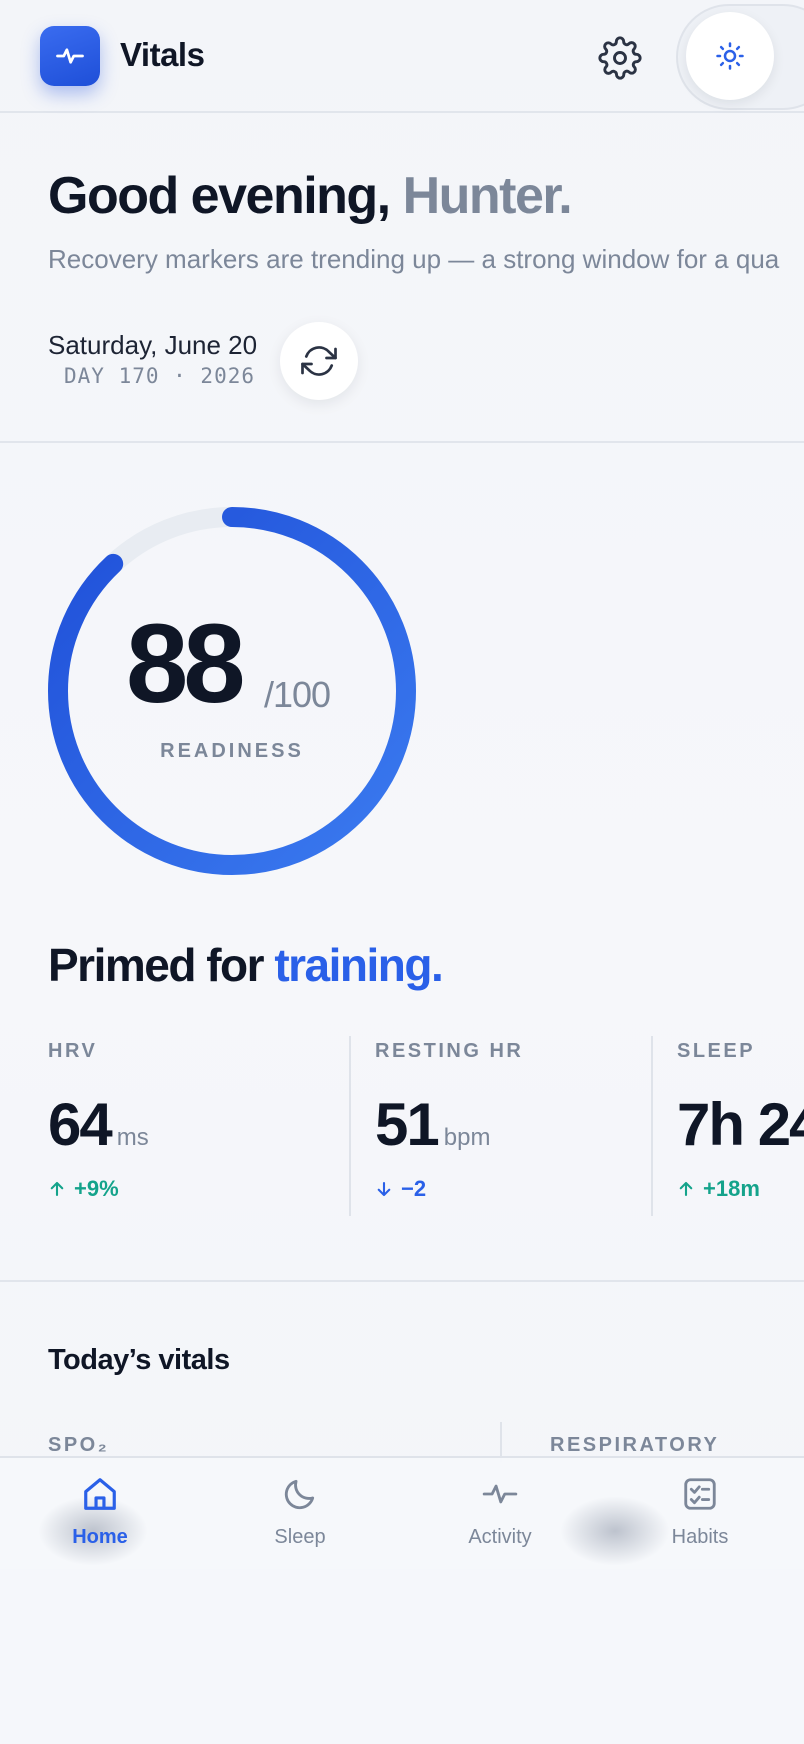 The height and width of the screenshot is (1744, 804). I want to click on metric-value: 51 bpm, so click(433, 1124).